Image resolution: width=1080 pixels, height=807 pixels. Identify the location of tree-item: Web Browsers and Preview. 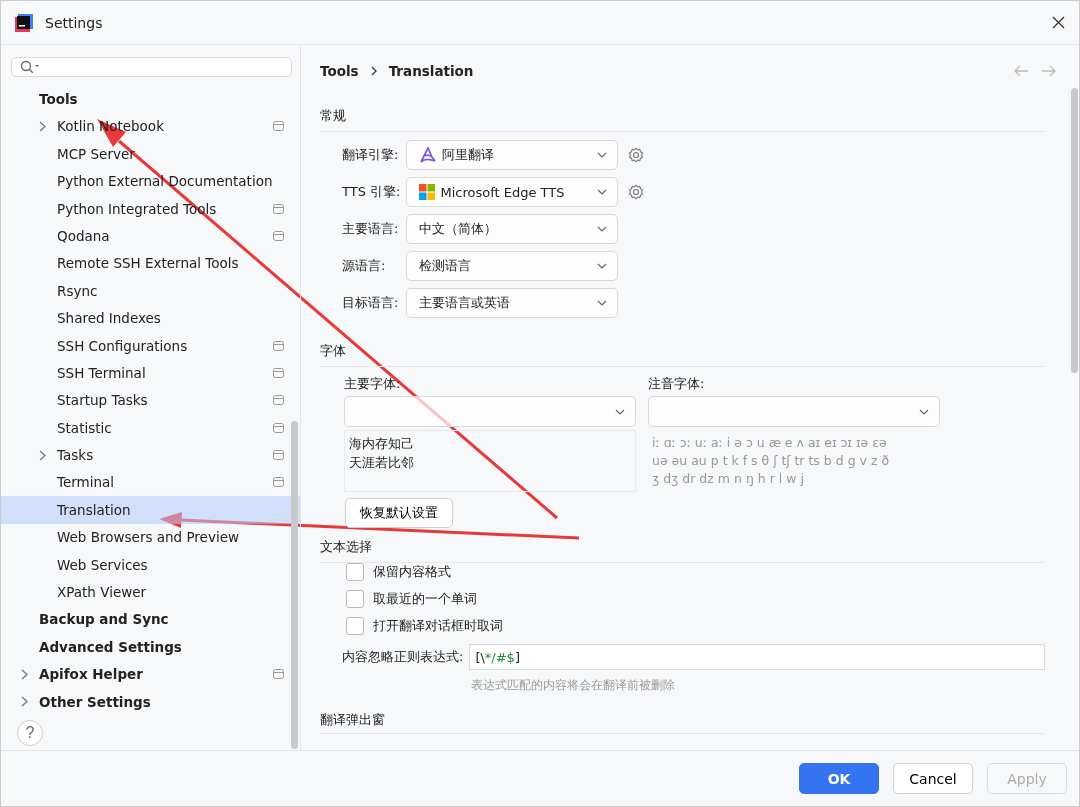
(150, 537).